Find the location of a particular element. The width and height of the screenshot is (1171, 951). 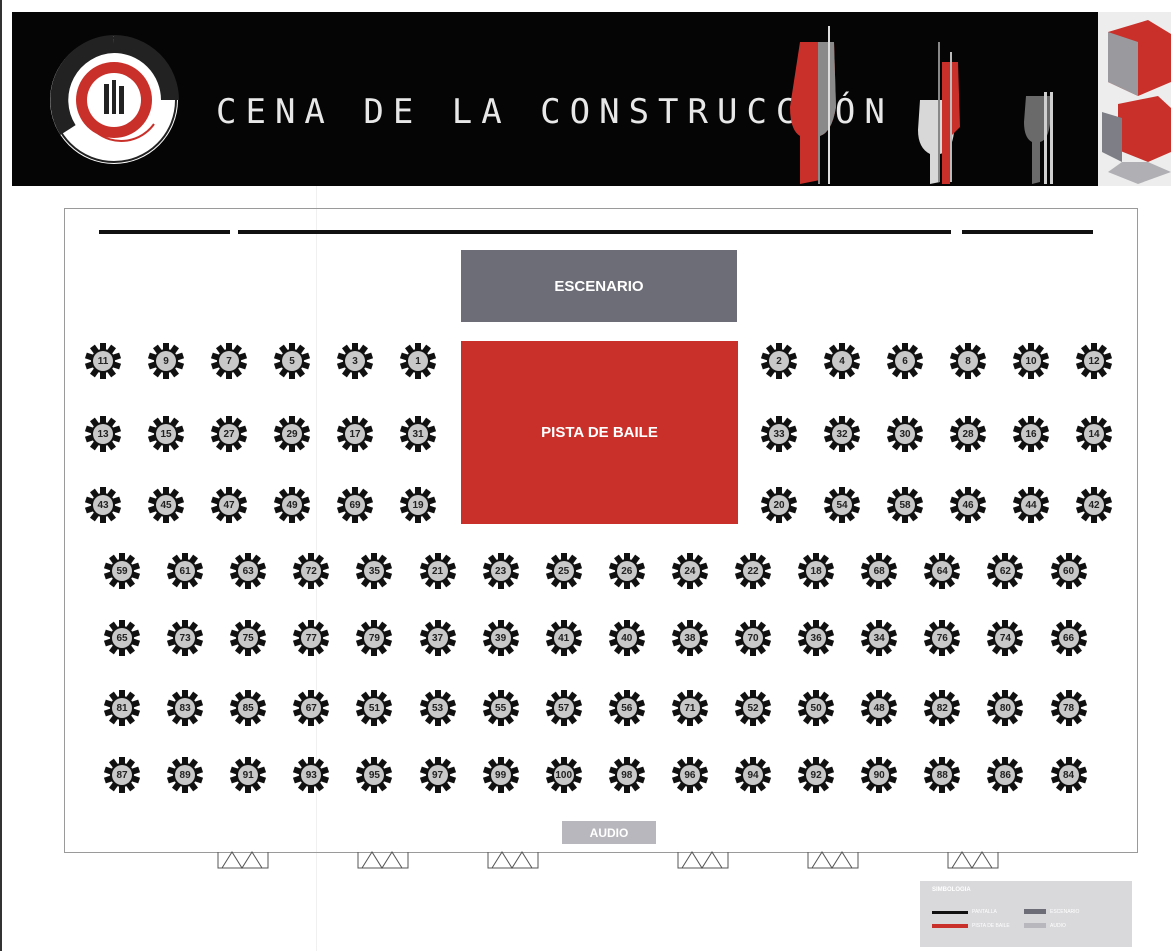

table-100: 100 is located at coordinates (564, 775).